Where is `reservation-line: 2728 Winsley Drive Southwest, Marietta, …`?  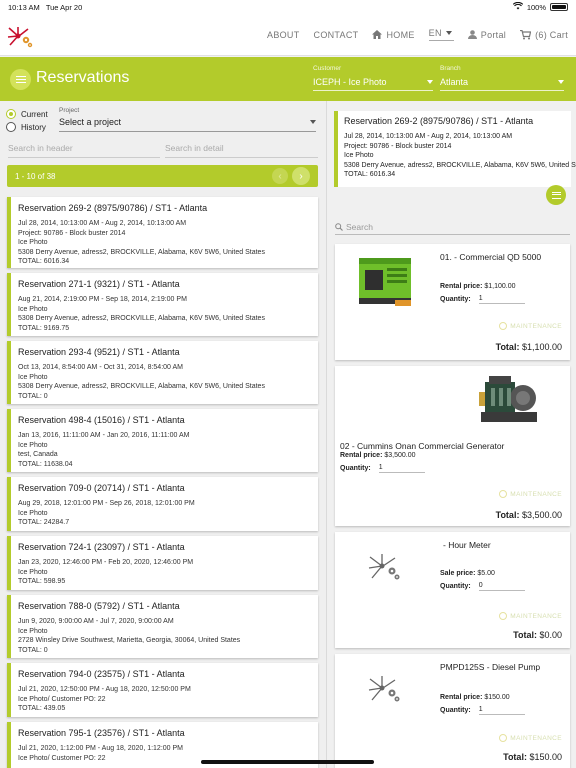 reservation-line: 2728 Winsley Drive Southwest, Marietta, … is located at coordinates (129, 640).